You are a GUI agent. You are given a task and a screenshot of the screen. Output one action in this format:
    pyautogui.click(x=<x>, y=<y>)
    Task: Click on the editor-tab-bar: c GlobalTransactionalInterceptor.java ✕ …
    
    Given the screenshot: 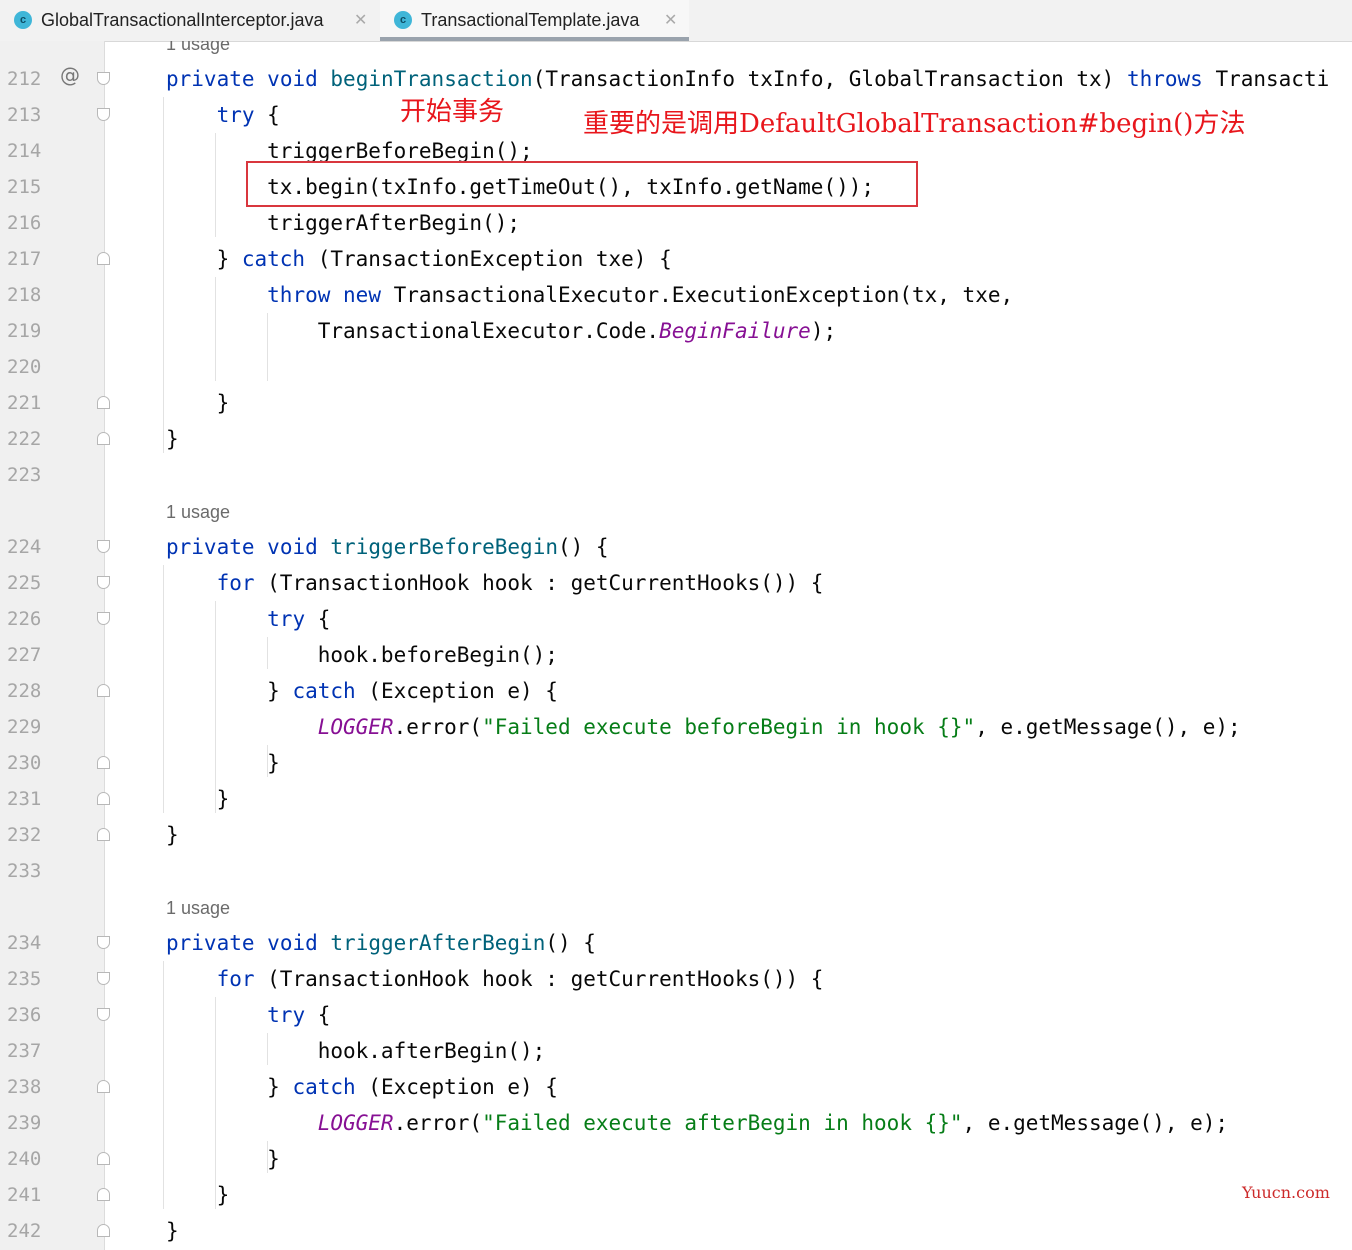 What is the action you would take?
    pyautogui.click(x=676, y=21)
    